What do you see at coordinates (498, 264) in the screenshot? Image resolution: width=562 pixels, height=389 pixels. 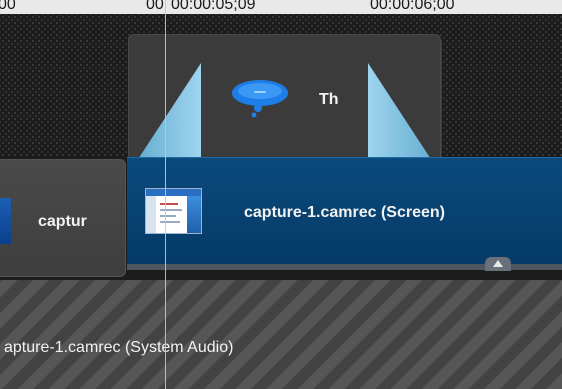 I see `expand-track-handle` at bounding box center [498, 264].